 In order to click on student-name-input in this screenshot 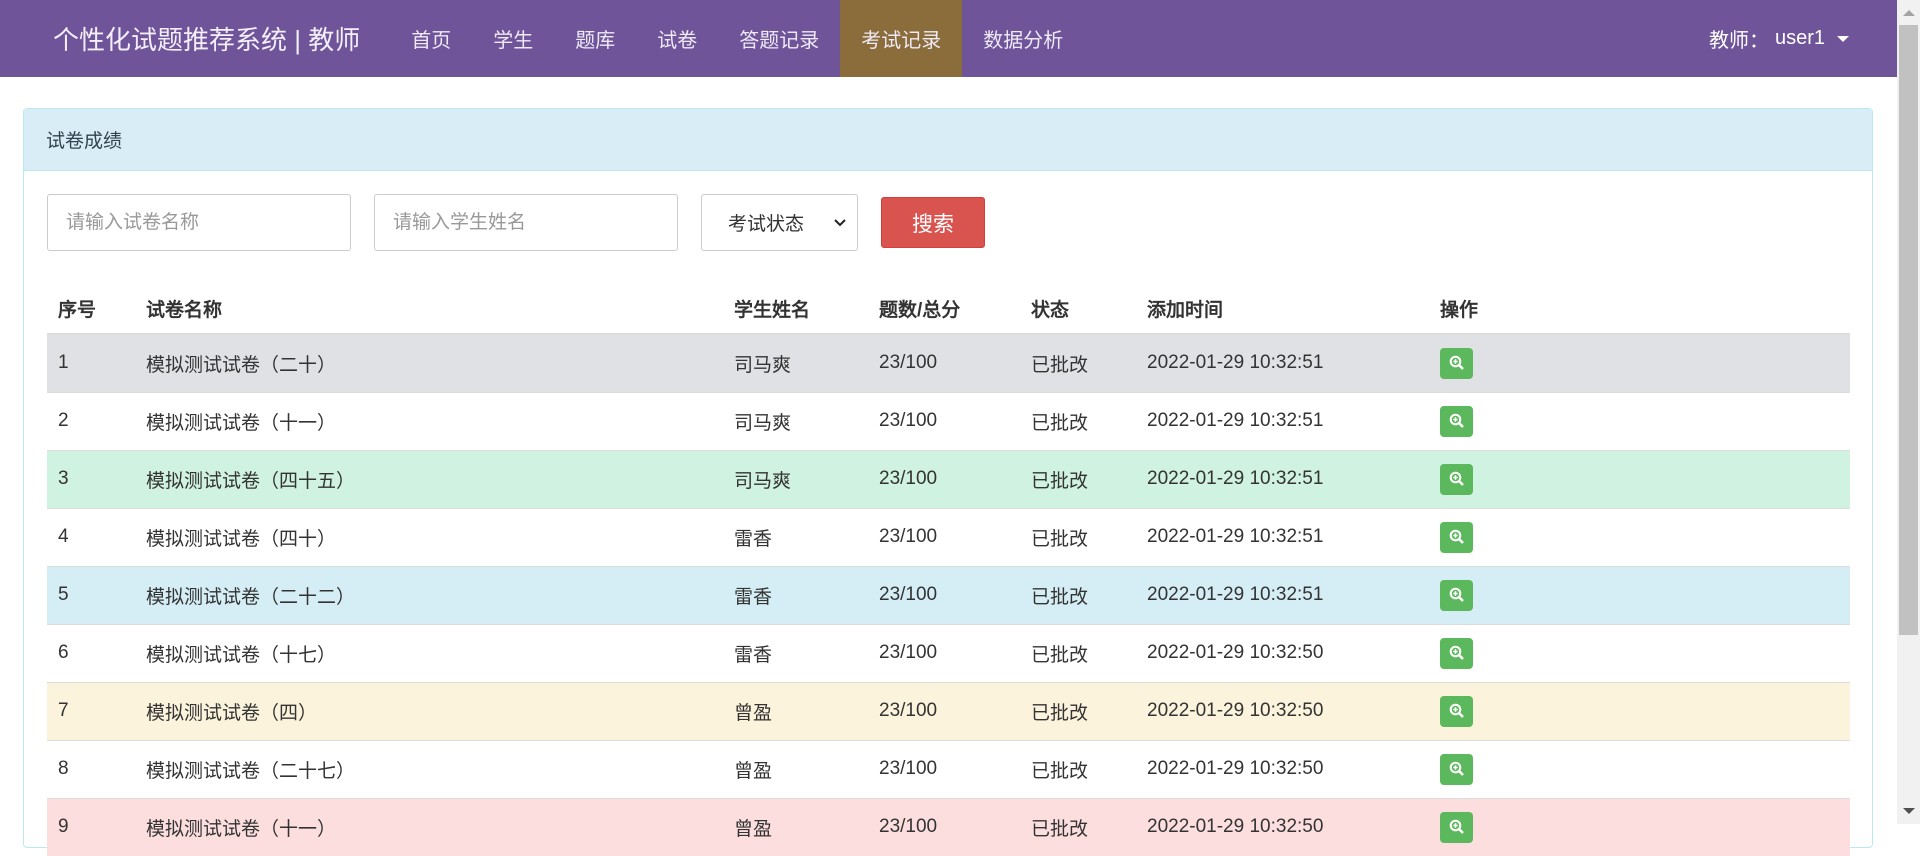, I will do `click(526, 222)`.